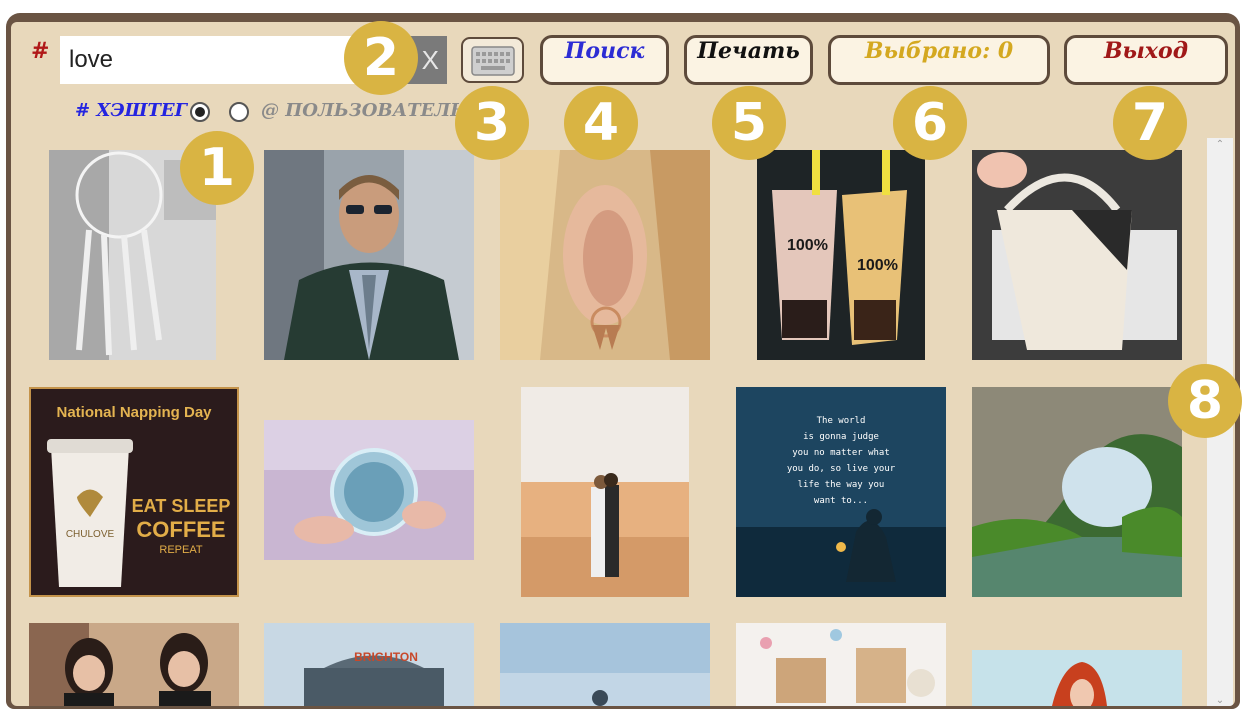  What do you see at coordinates (604, 60) in the screenshot?
I see `search-button: Поиск` at bounding box center [604, 60].